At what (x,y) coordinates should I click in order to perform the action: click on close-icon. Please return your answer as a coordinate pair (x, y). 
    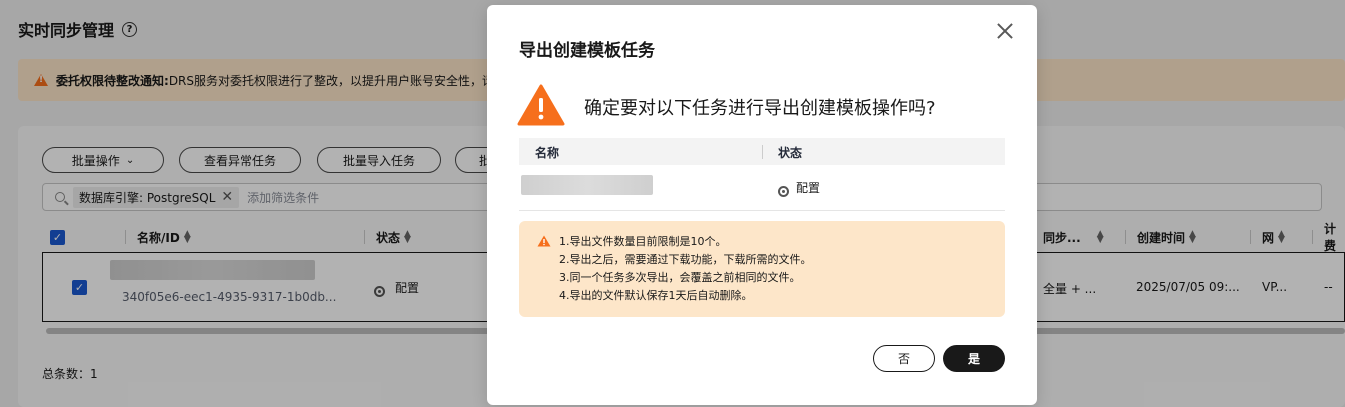
    Looking at the image, I should click on (1005, 31).